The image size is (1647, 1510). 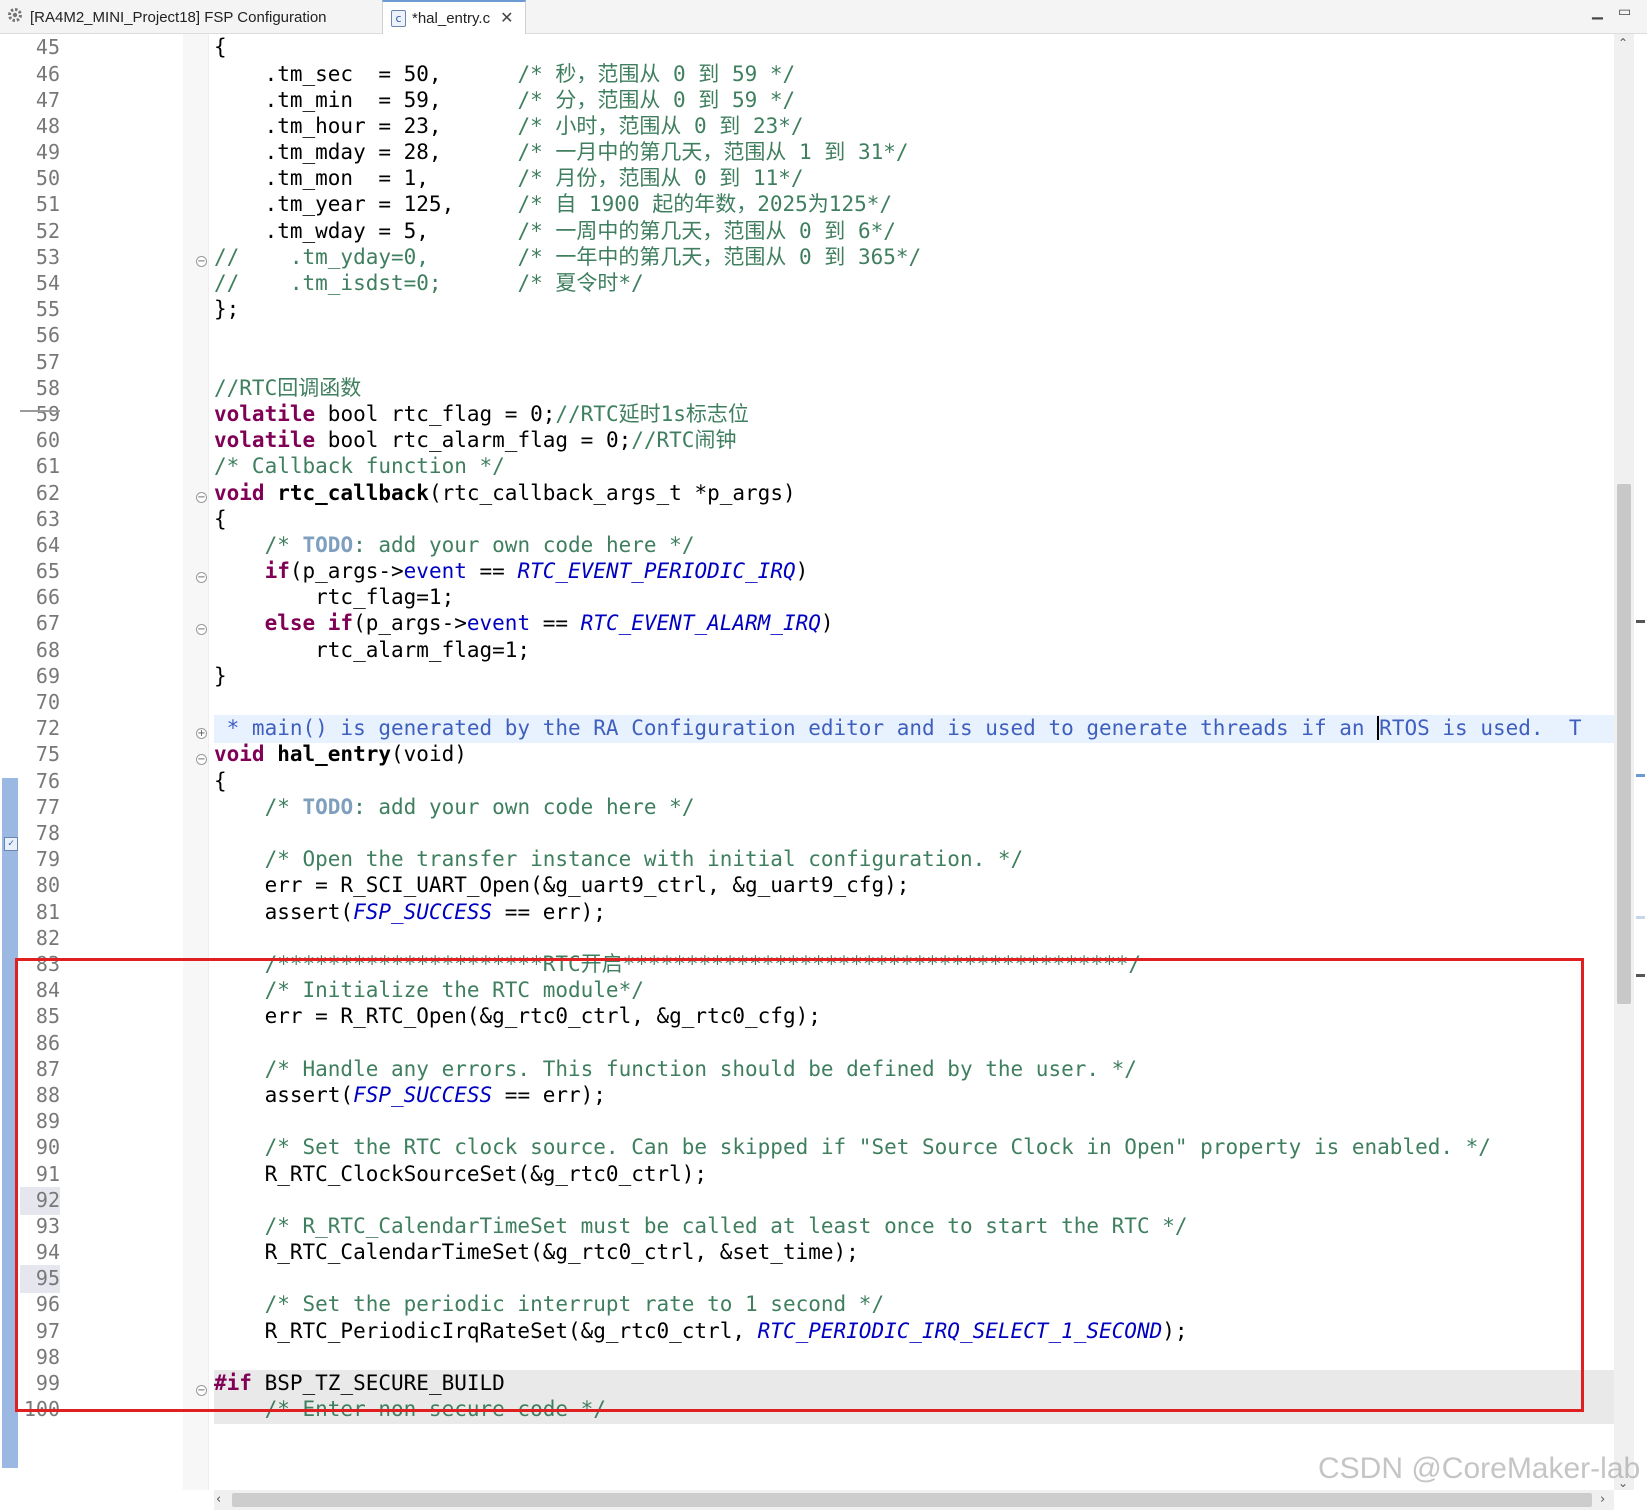 What do you see at coordinates (10, 1123) in the screenshot?
I see `change-marker` at bounding box center [10, 1123].